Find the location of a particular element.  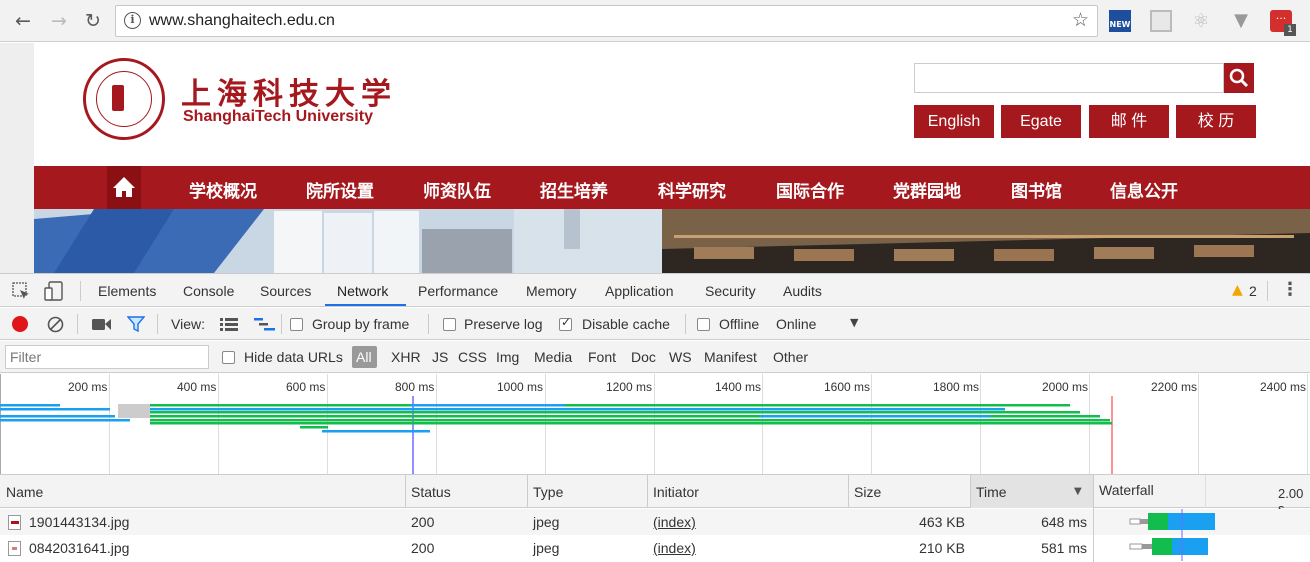

tab-performance: Performance is located at coordinates (458, 291).